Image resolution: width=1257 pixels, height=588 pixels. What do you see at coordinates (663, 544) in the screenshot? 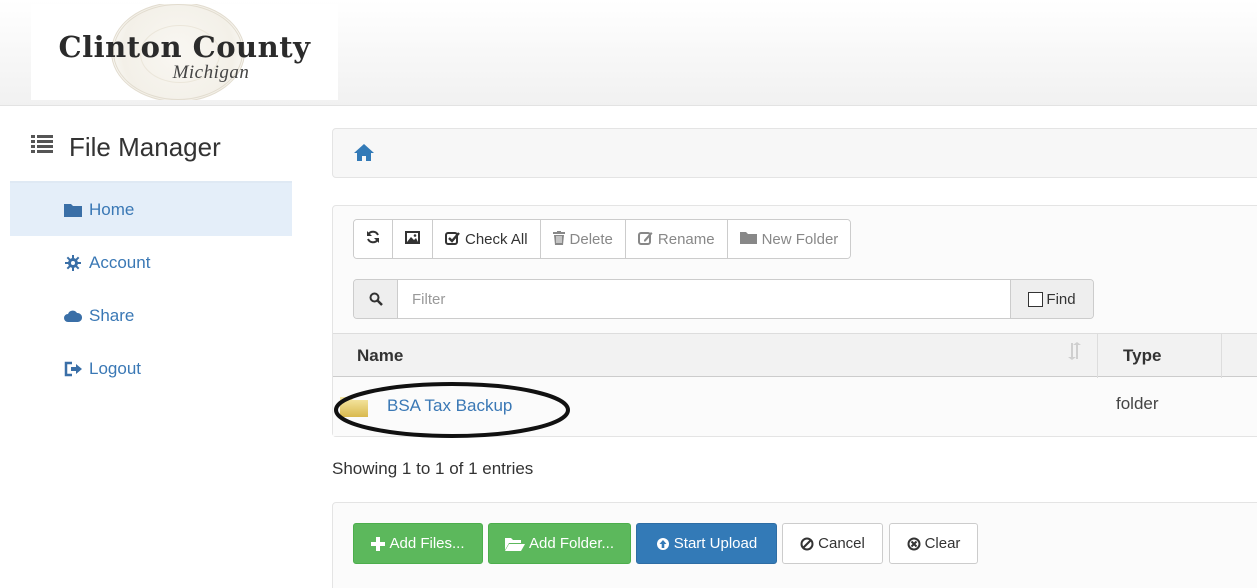
I see `upload-circle-icon` at bounding box center [663, 544].